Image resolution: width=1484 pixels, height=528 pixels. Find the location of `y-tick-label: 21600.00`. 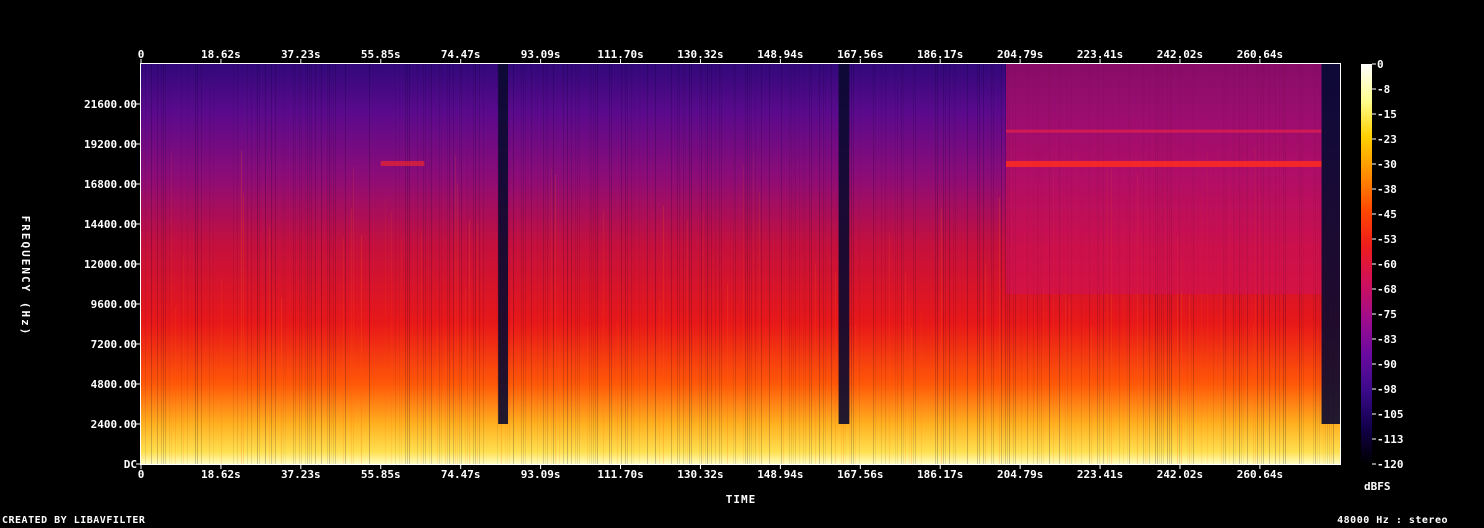

y-tick-label: 21600.00 is located at coordinates (110, 104).